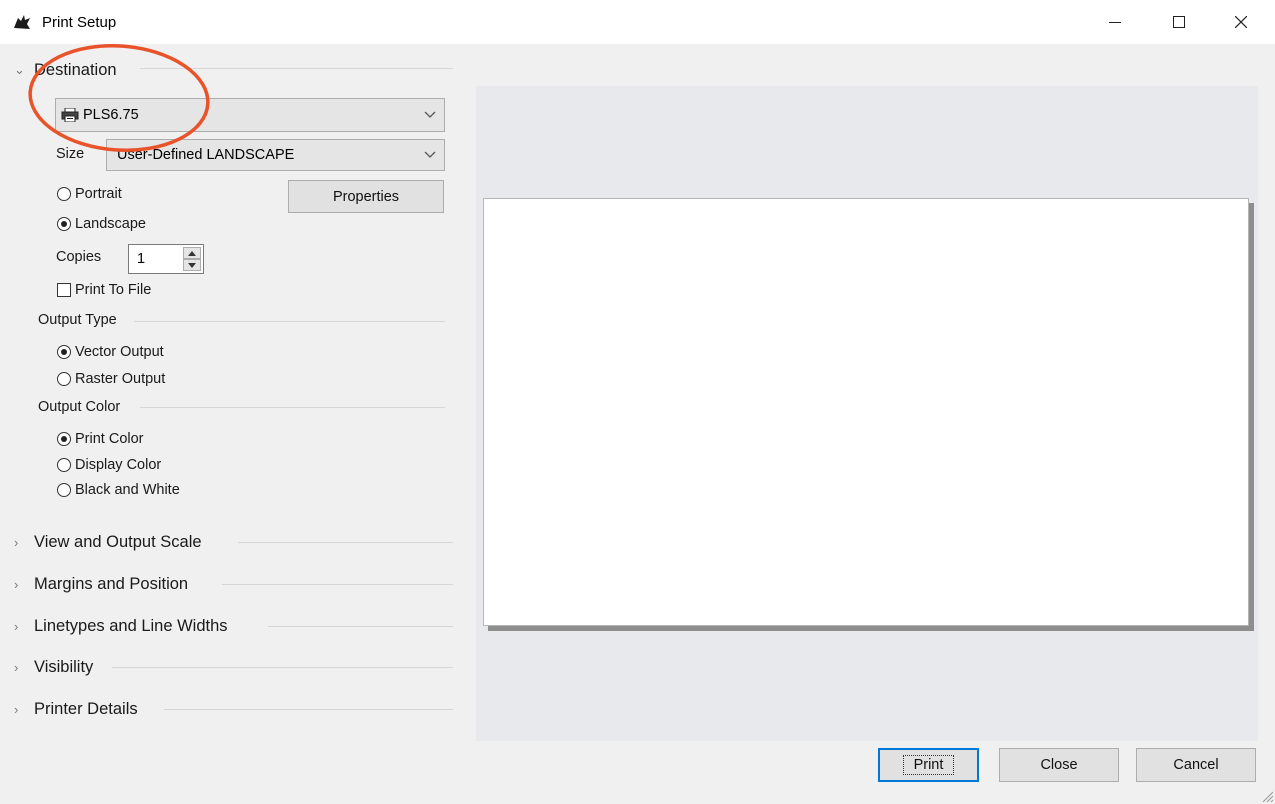  I want to click on spin-buttons, so click(192, 259).